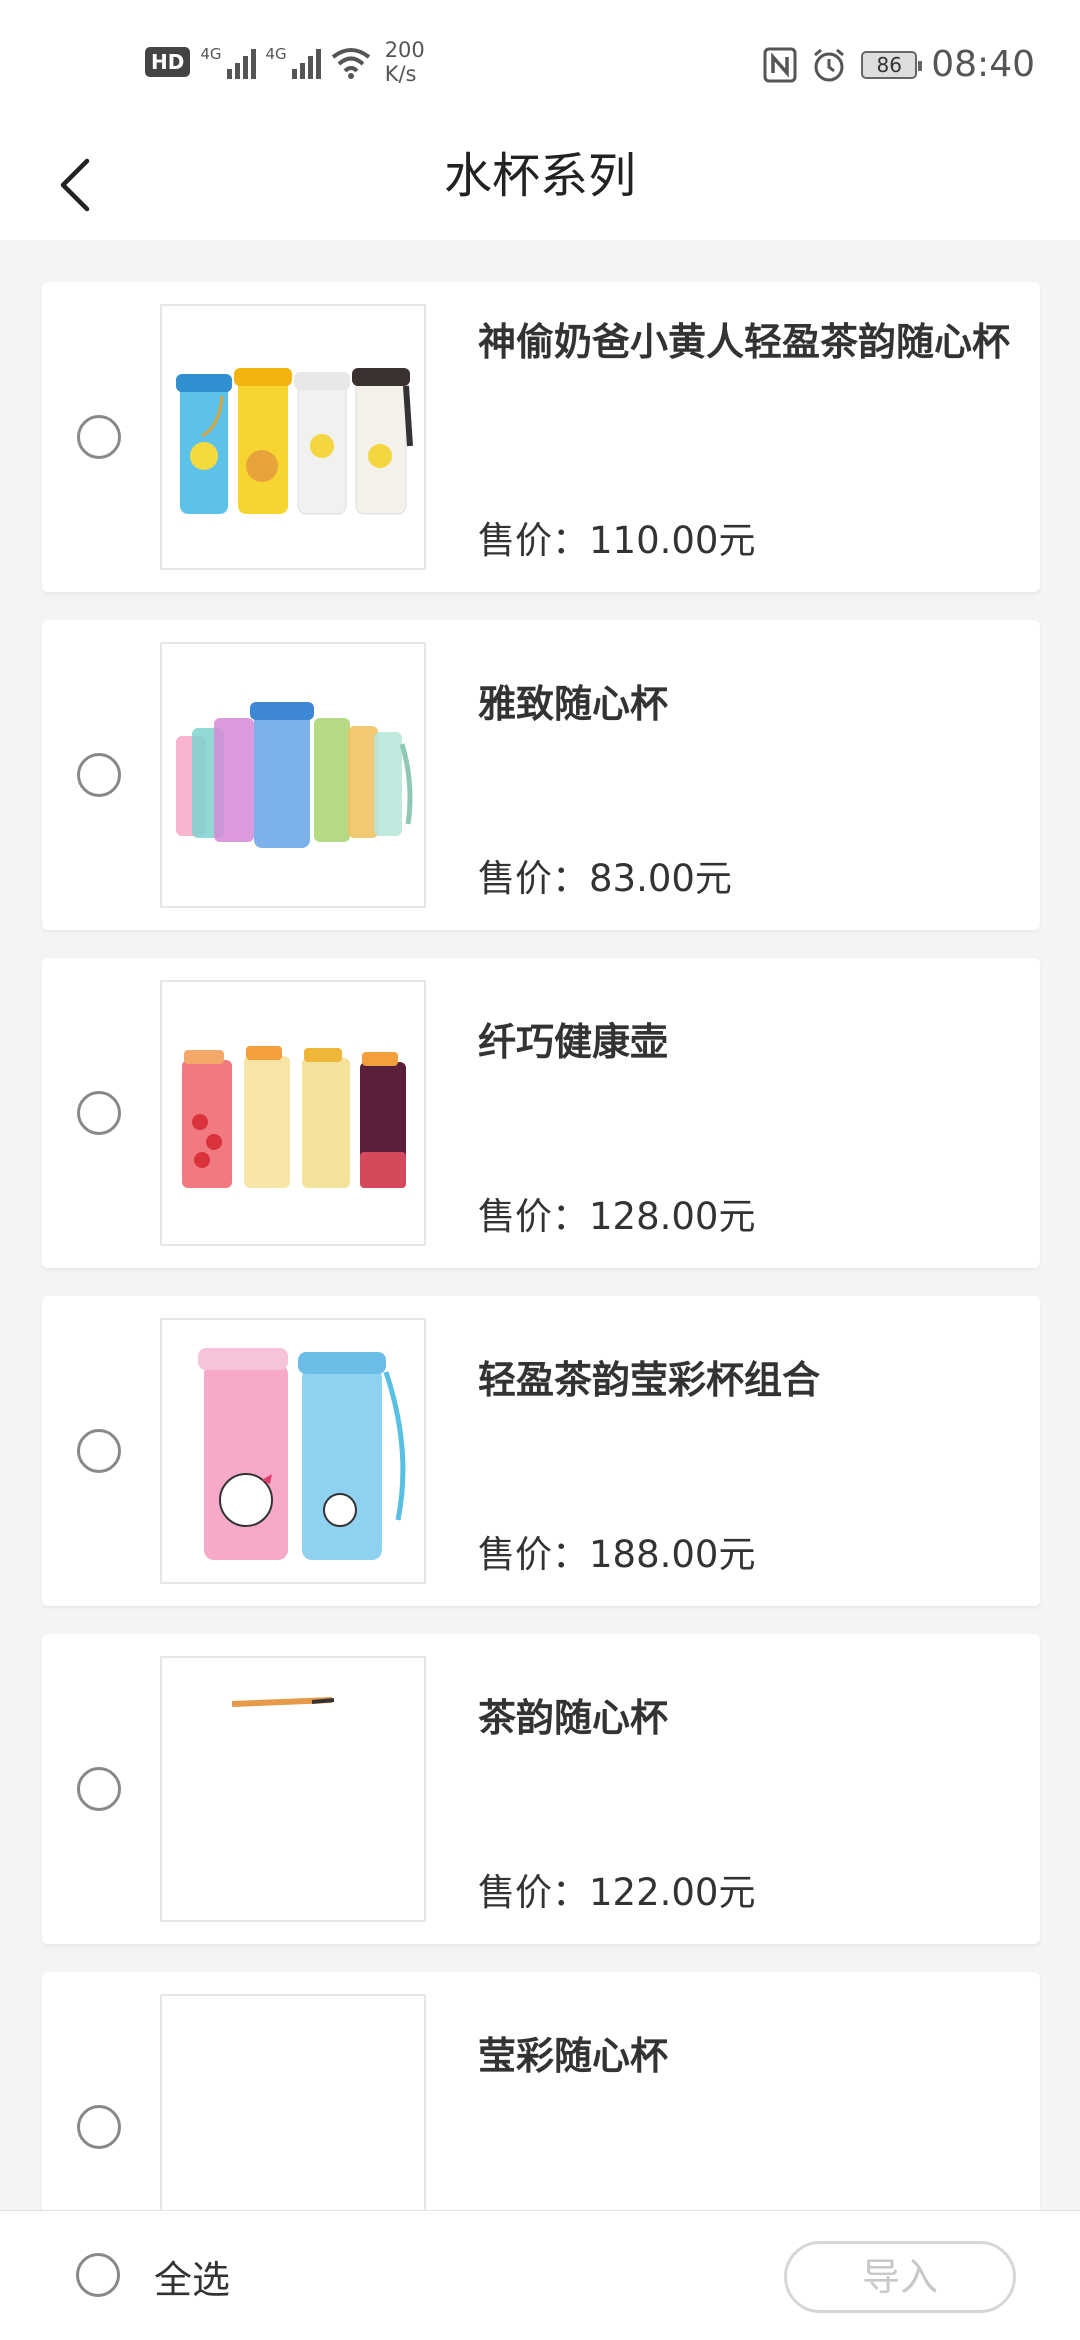  What do you see at coordinates (744, 342) in the screenshot?
I see `product-name: 神偷奶爸小黄人轻盈茶韵随心杯` at bounding box center [744, 342].